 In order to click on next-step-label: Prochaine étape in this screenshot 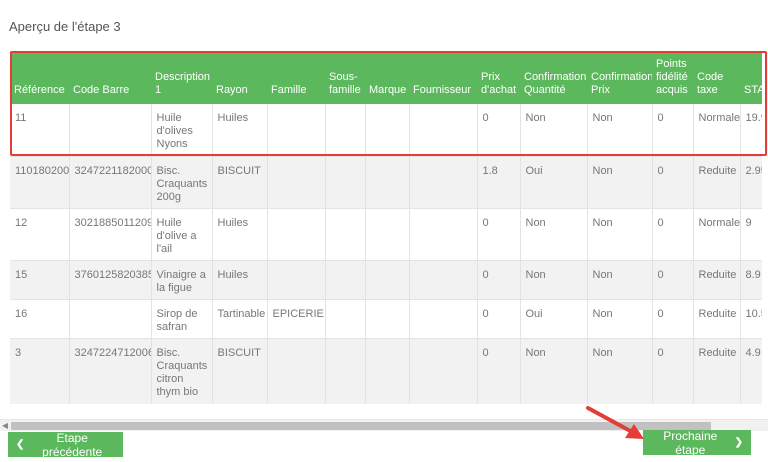, I will do `click(690, 442)`.